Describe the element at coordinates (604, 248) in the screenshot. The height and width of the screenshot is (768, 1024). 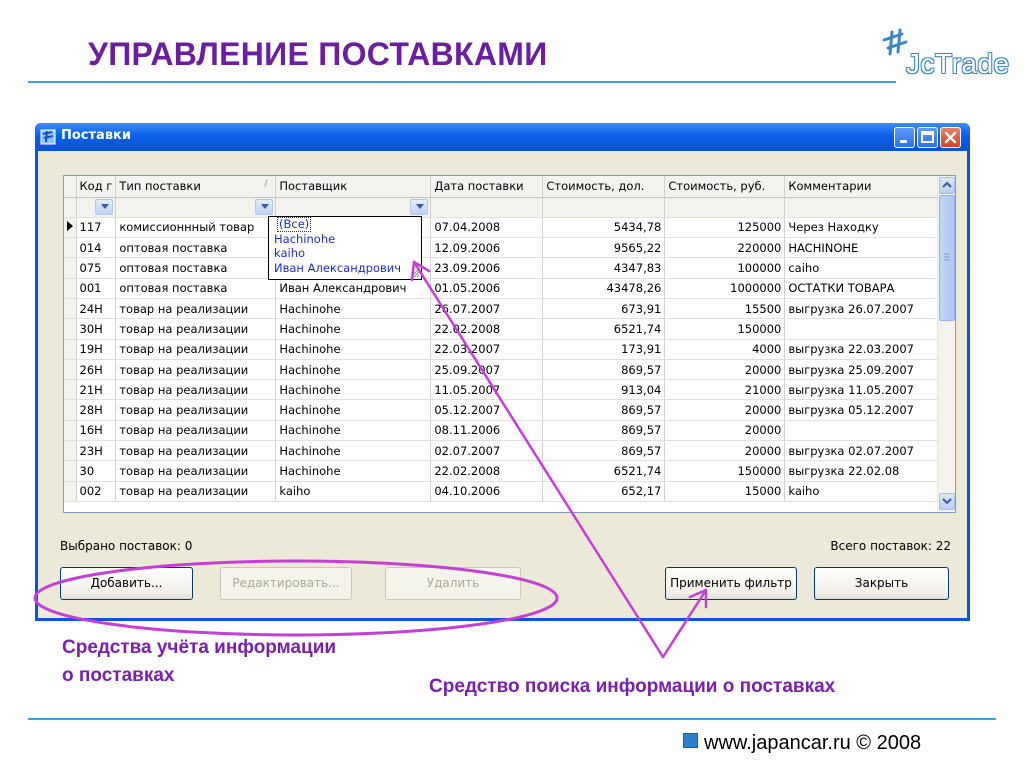
I see `table-cell: 9565,22` at that location.